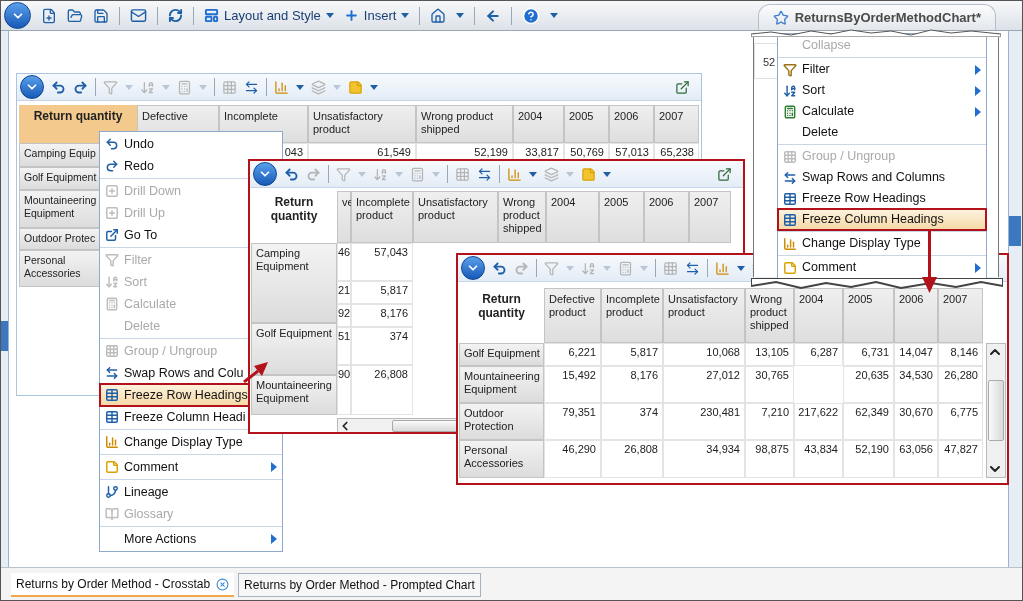  I want to click on table-cell: 62,349, so click(868, 421).